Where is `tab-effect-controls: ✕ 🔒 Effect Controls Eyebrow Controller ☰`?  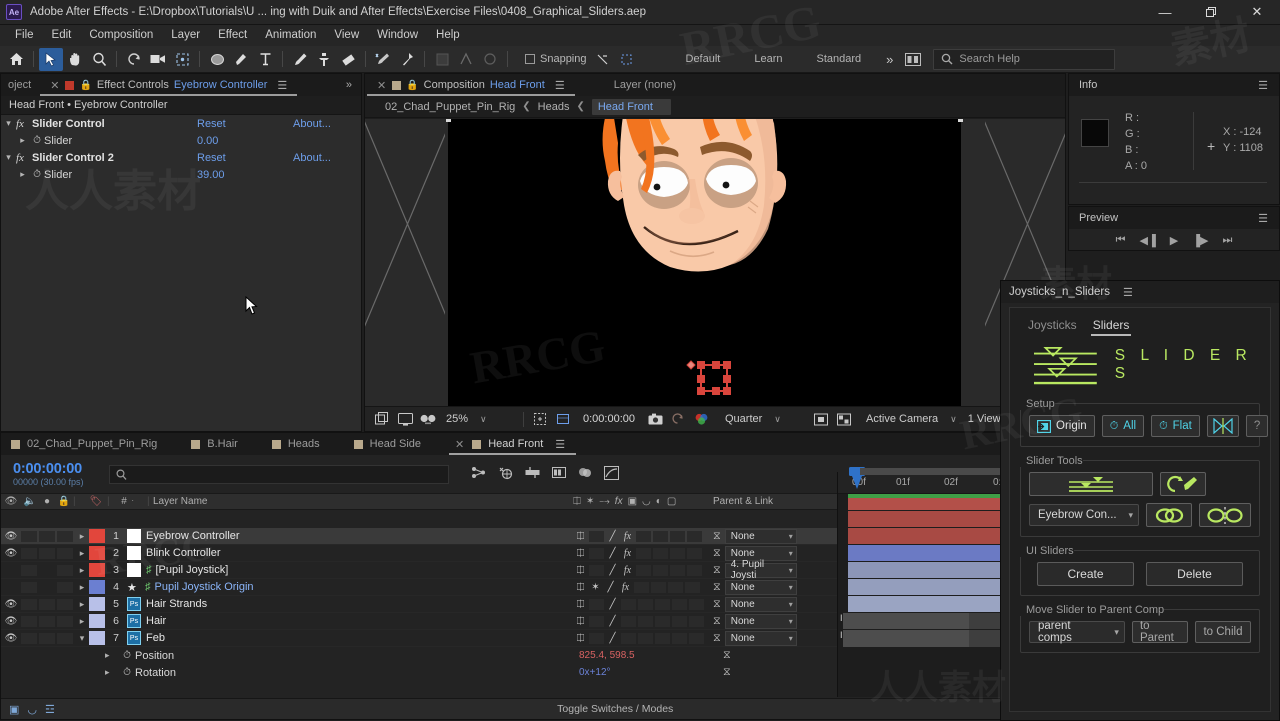
tab-effect-controls: ✕ 🔒 Effect Controls Eyebrow Controller ☰ is located at coordinates (168, 85).